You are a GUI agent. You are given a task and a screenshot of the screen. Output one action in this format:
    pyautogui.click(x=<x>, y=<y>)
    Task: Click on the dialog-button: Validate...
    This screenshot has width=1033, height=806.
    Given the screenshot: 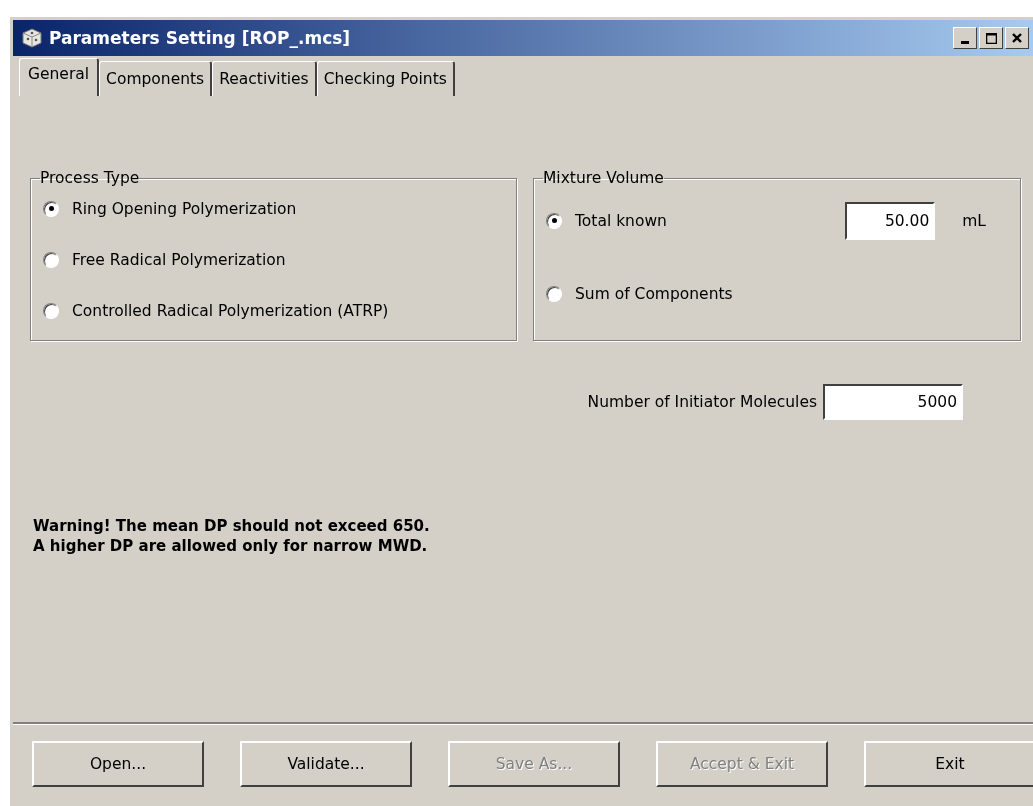 What is the action you would take?
    pyautogui.click(x=326, y=764)
    